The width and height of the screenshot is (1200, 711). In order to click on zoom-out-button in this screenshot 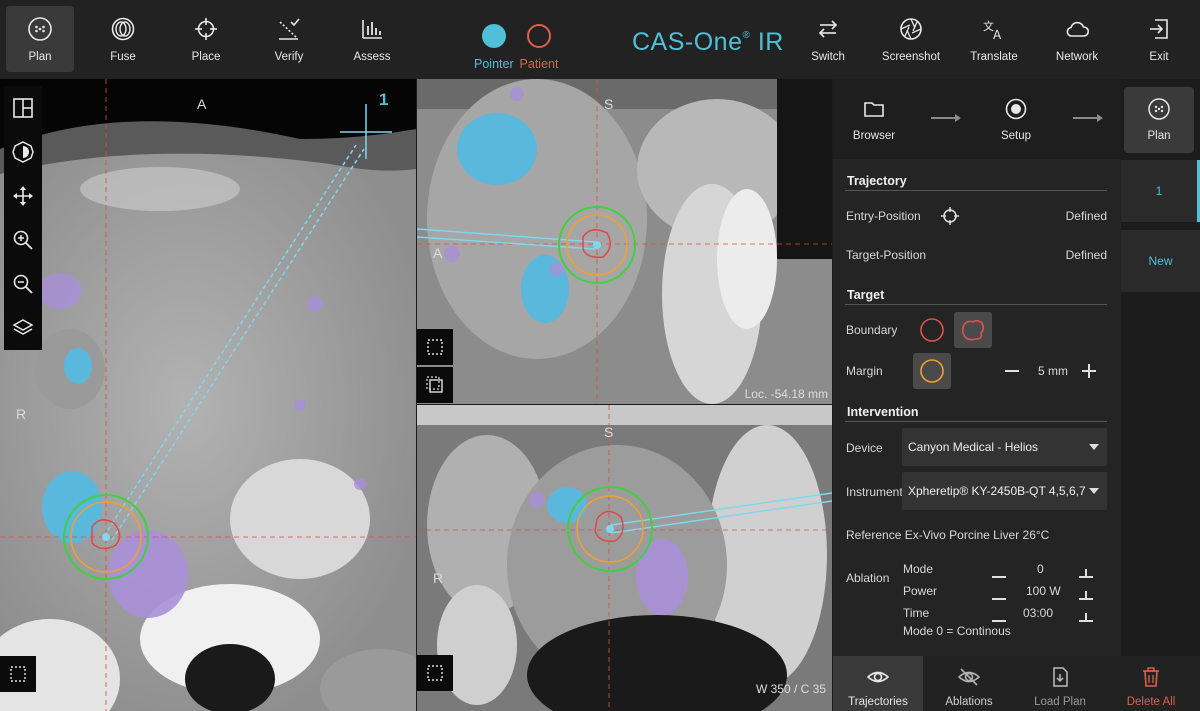, I will do `click(23, 284)`.